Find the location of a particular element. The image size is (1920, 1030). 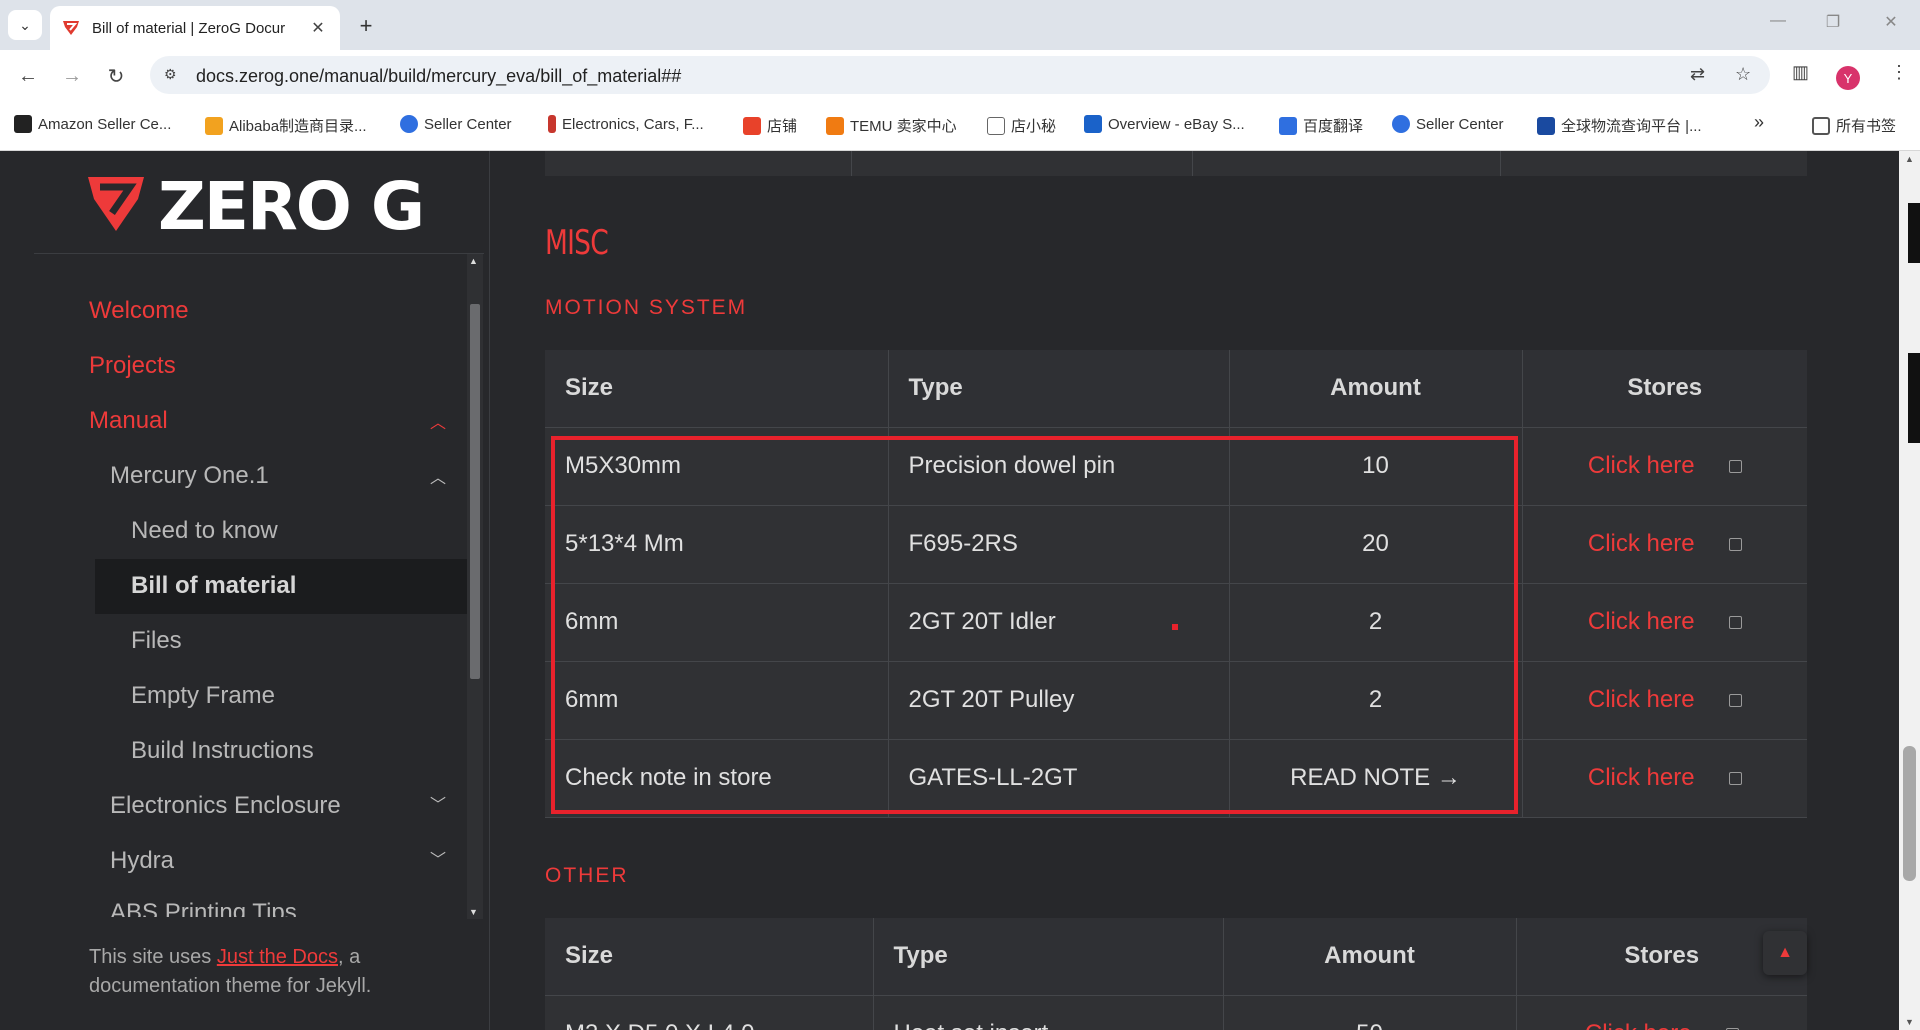

nav-abs-printing-tips: ABS Printing Tips is located at coordinates (203, 908).